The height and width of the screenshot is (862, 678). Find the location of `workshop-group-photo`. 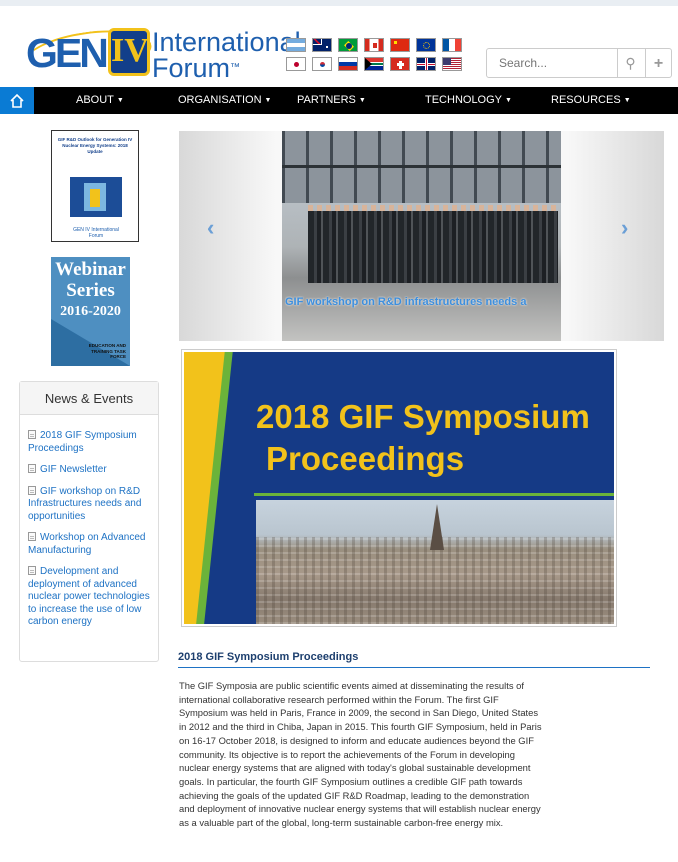

workshop-group-photo is located at coordinates (421, 236).